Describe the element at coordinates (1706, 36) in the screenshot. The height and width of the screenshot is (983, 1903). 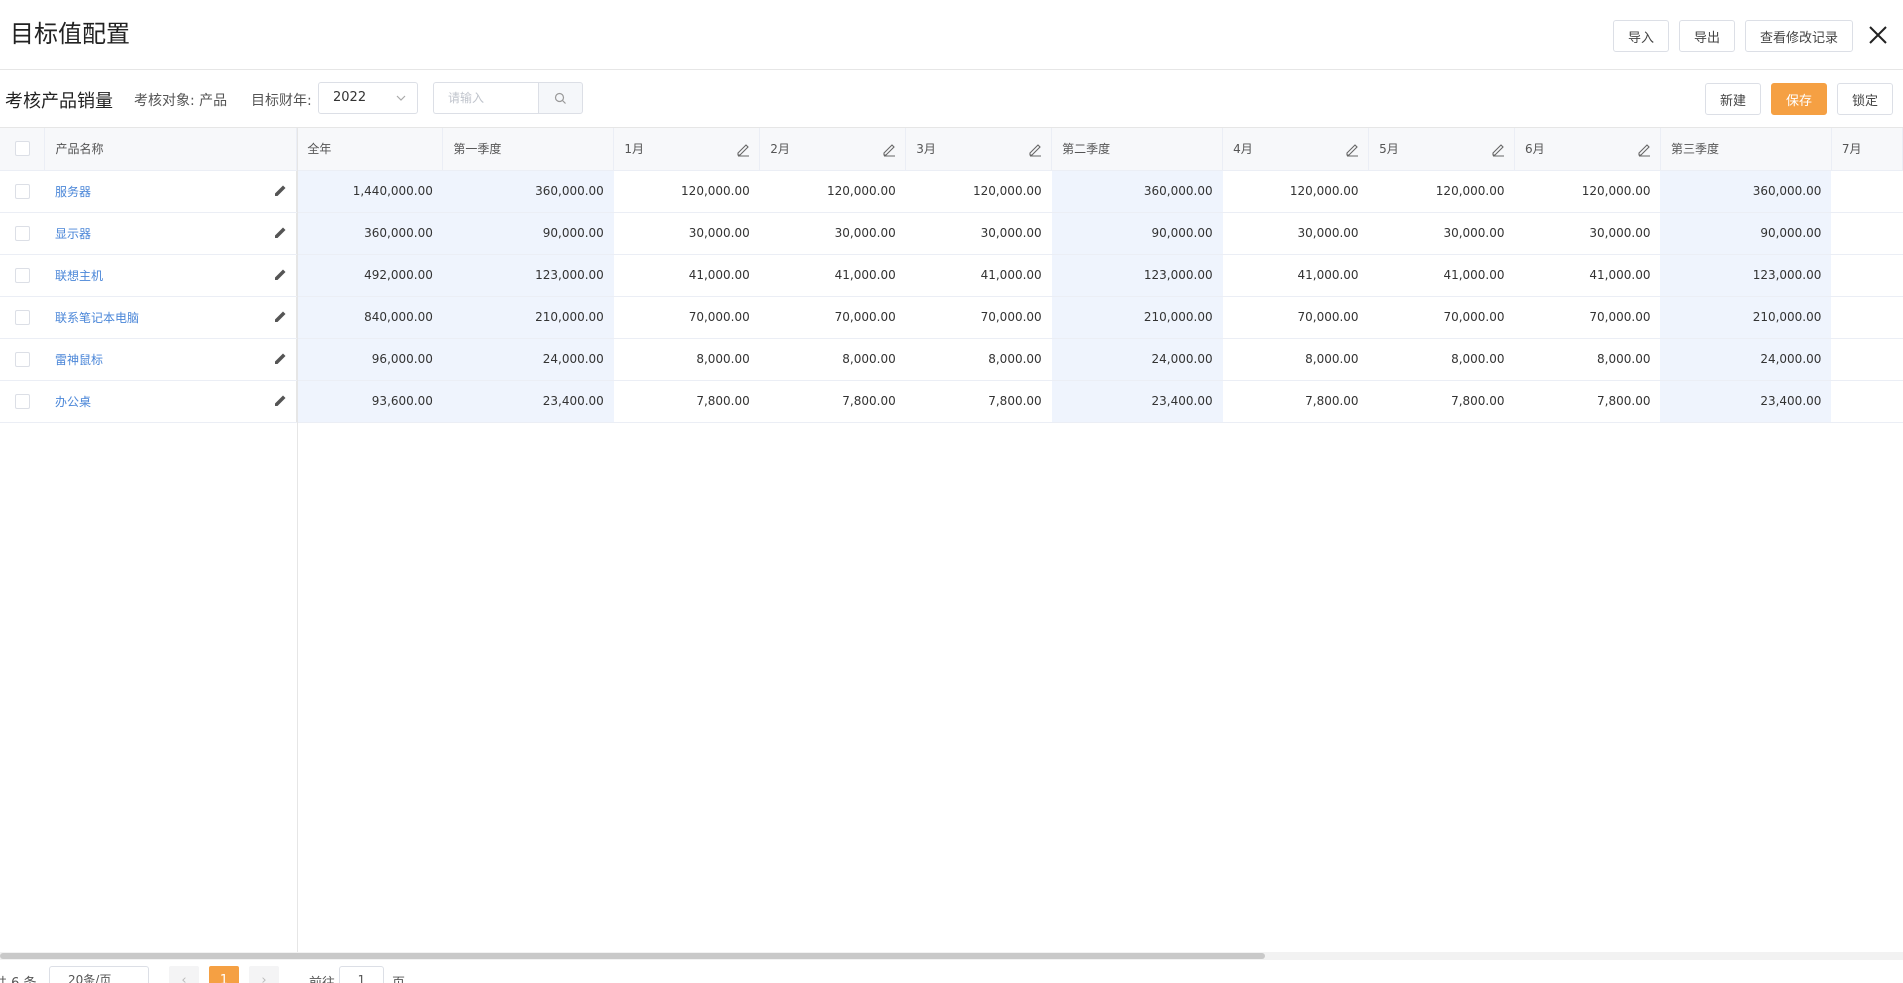
I see `export-button: 导出` at that location.